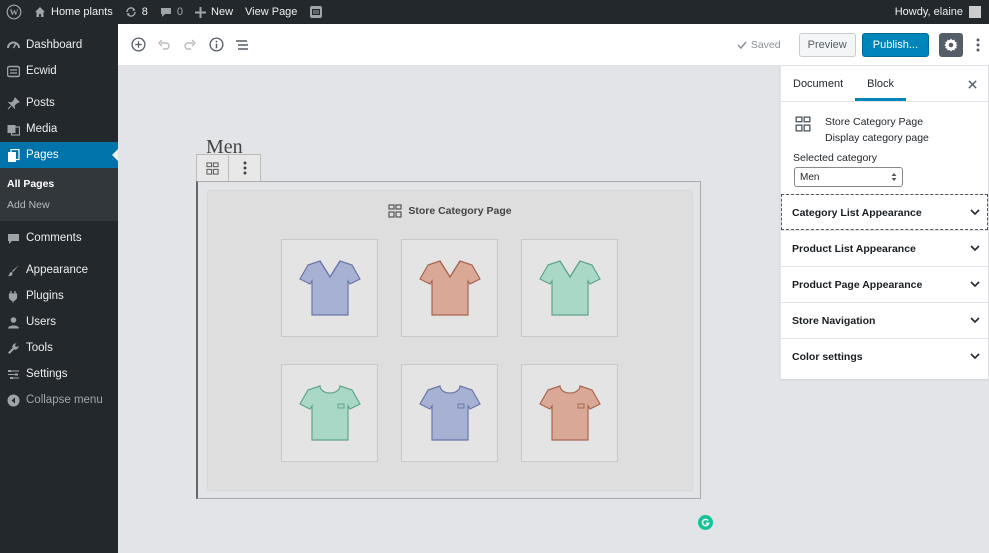  I want to click on vertical-ellipsis-icon, so click(245, 168).